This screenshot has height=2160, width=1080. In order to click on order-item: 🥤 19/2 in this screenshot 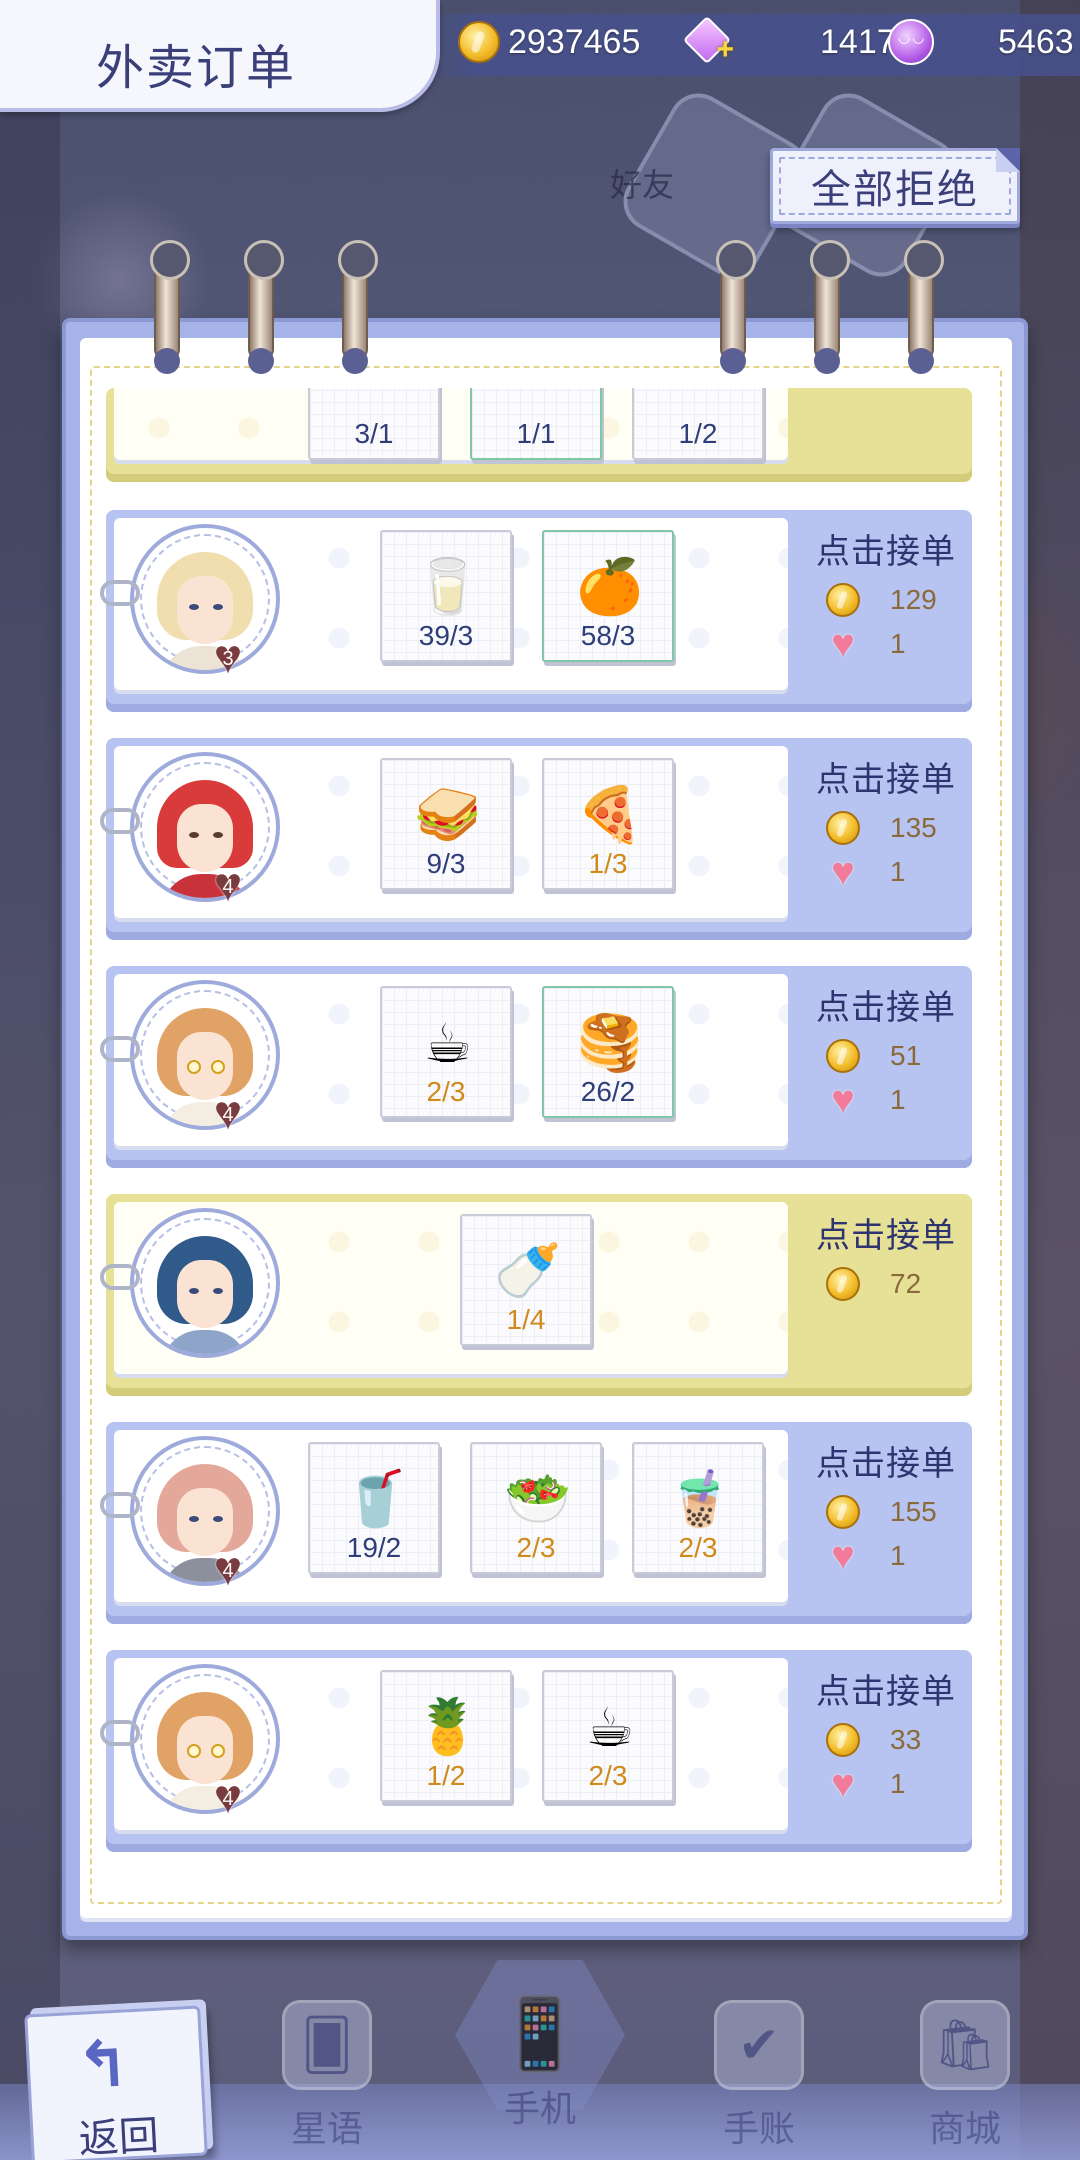, I will do `click(374, 1508)`.